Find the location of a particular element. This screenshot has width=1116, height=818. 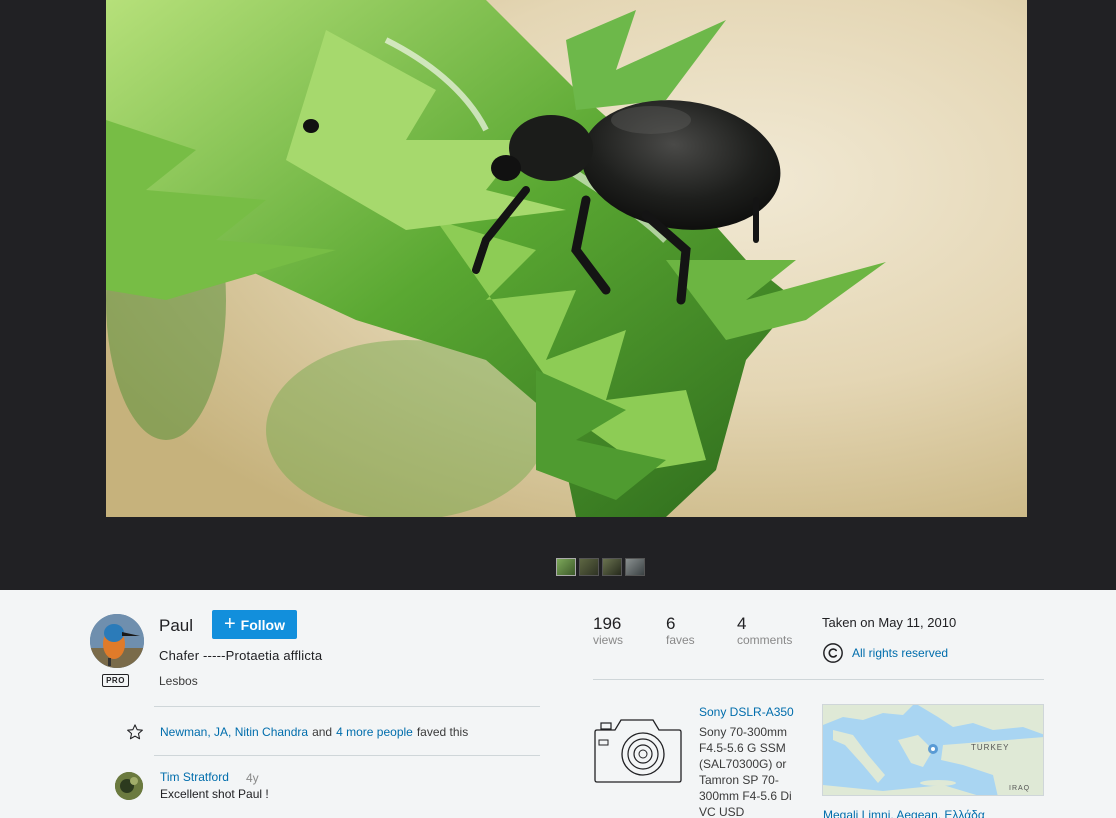

follow-label: Follow is located at coordinates (262, 624).